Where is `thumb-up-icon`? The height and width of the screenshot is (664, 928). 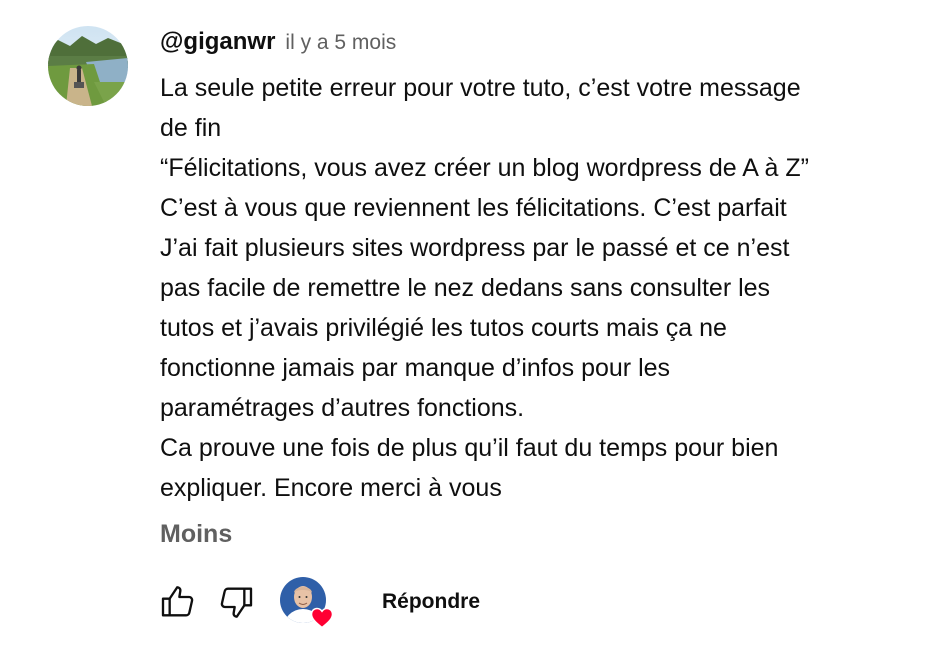 thumb-up-icon is located at coordinates (177, 601).